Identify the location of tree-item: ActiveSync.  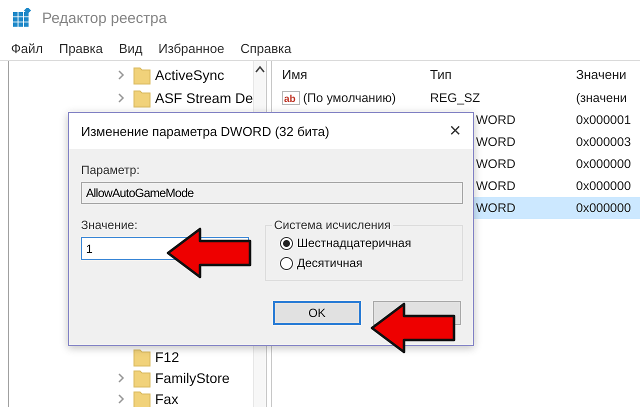
(189, 74).